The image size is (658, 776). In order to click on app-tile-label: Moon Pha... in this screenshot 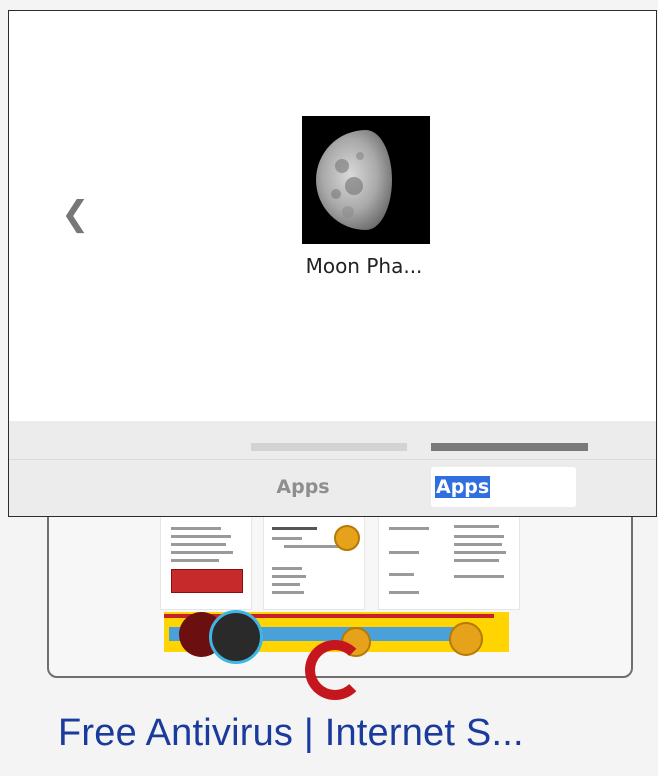, I will do `click(364, 266)`.